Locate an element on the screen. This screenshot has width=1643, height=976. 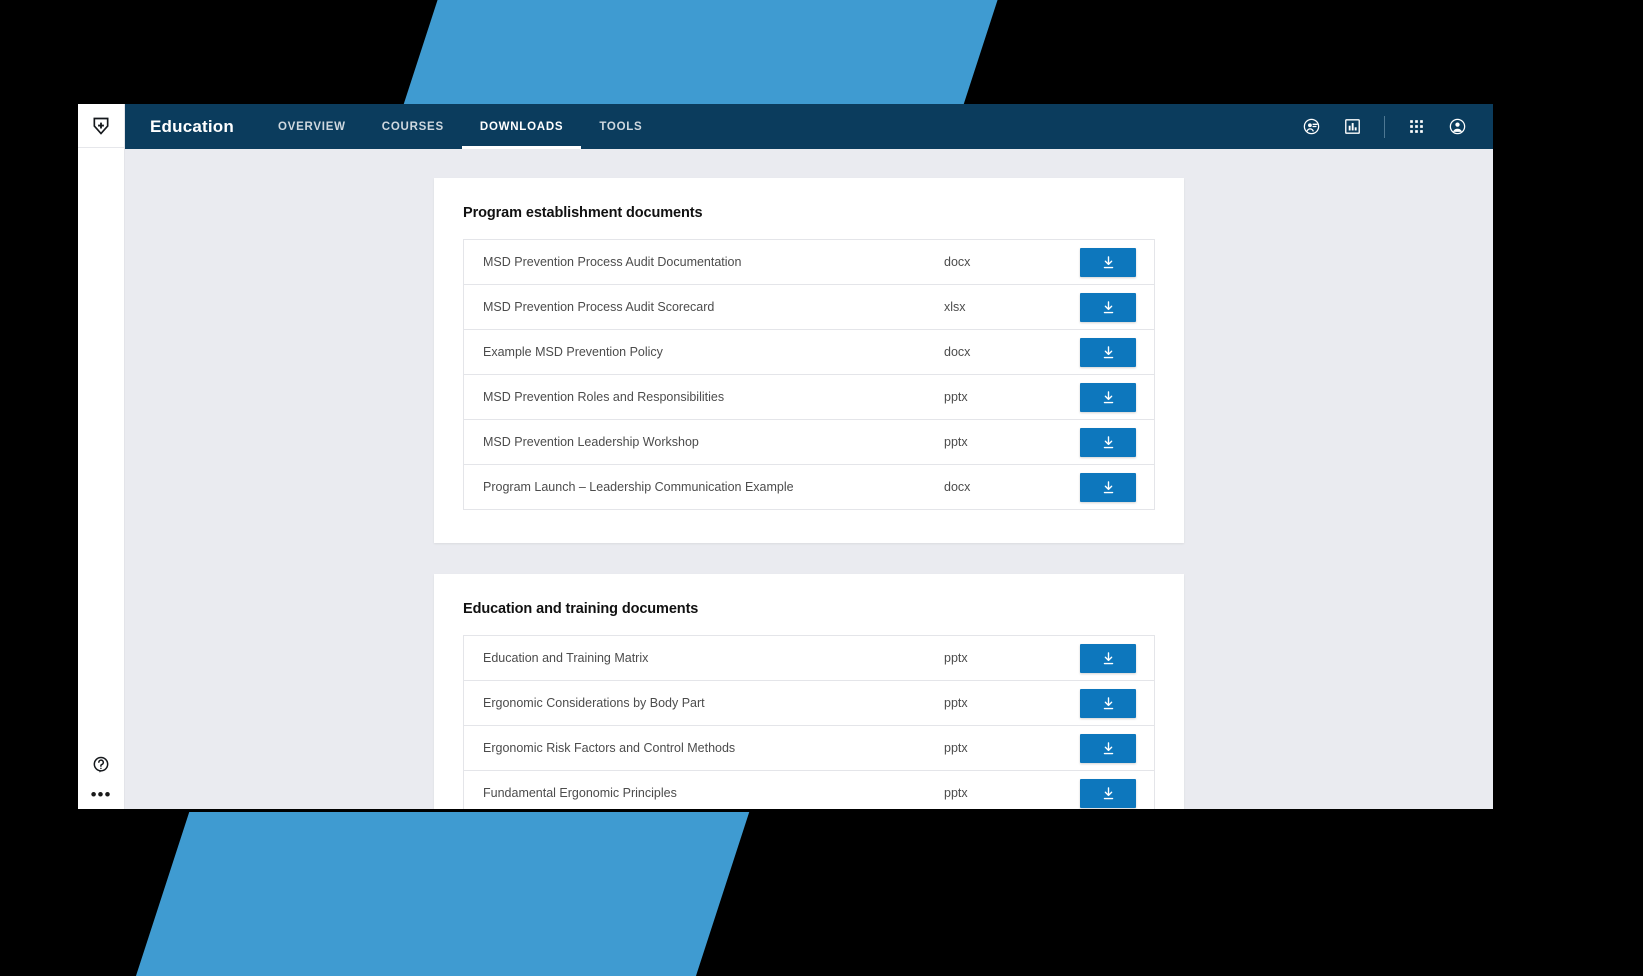
tab-courses: COURSES is located at coordinates (413, 126).